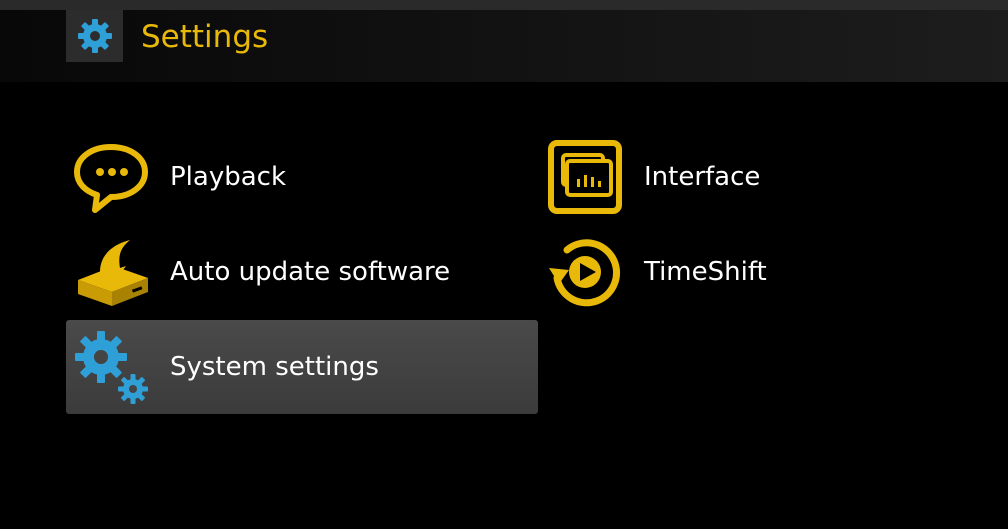 The width and height of the screenshot is (1008, 529). What do you see at coordinates (504, 46) in the screenshot?
I see `header-bar: Settings` at bounding box center [504, 46].